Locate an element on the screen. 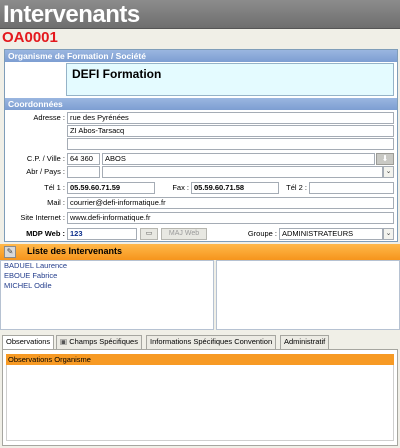 This screenshot has height=448, width=400. intervenants-title: Liste des Intervenants is located at coordinates (75, 251).